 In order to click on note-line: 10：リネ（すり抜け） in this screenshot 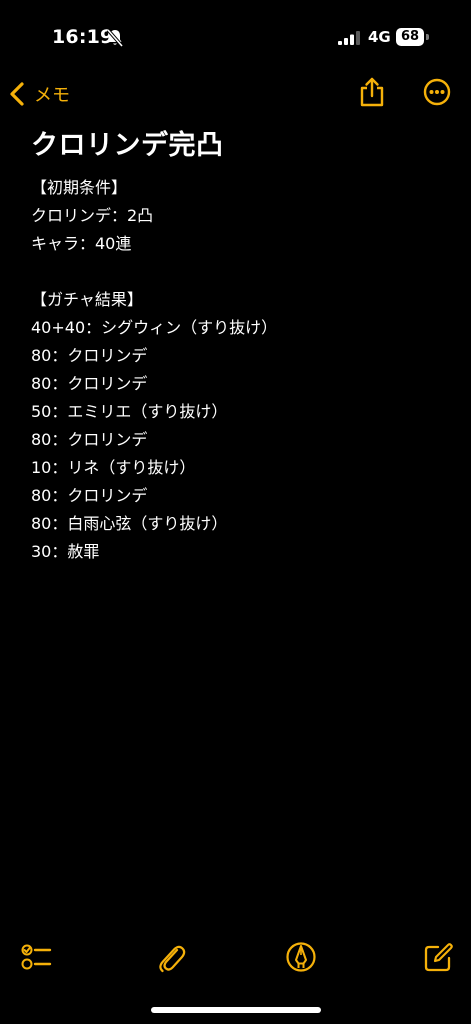, I will do `click(113, 467)`.